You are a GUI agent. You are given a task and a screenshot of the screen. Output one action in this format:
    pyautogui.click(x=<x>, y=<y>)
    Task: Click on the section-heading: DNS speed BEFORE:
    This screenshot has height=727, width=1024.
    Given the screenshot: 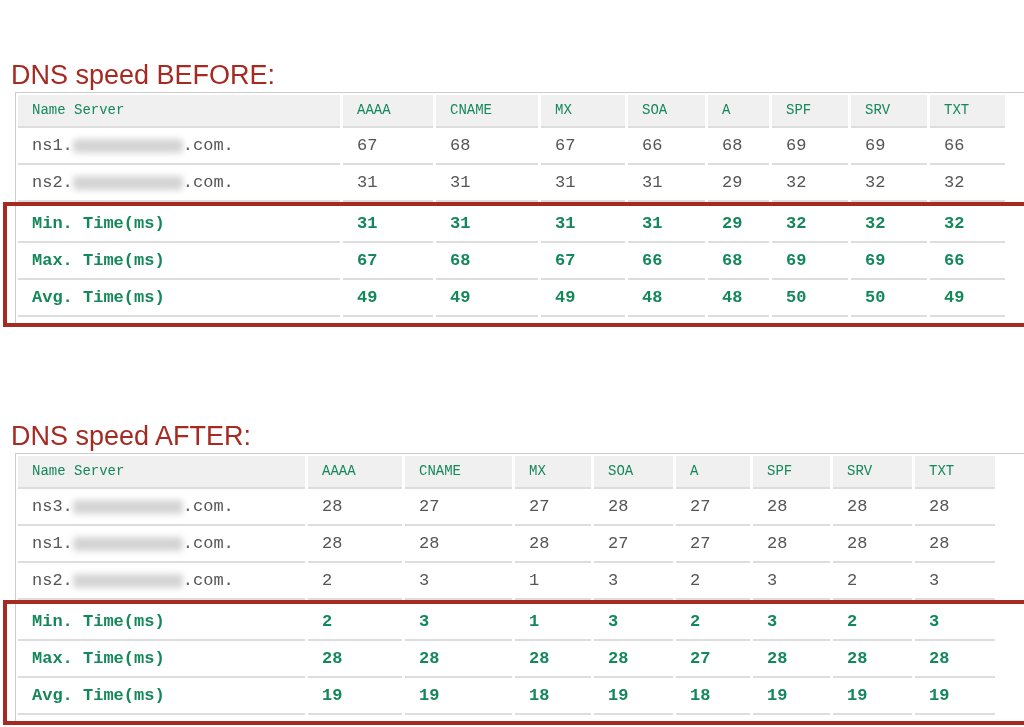 What is the action you would take?
    pyautogui.click(x=144, y=75)
    